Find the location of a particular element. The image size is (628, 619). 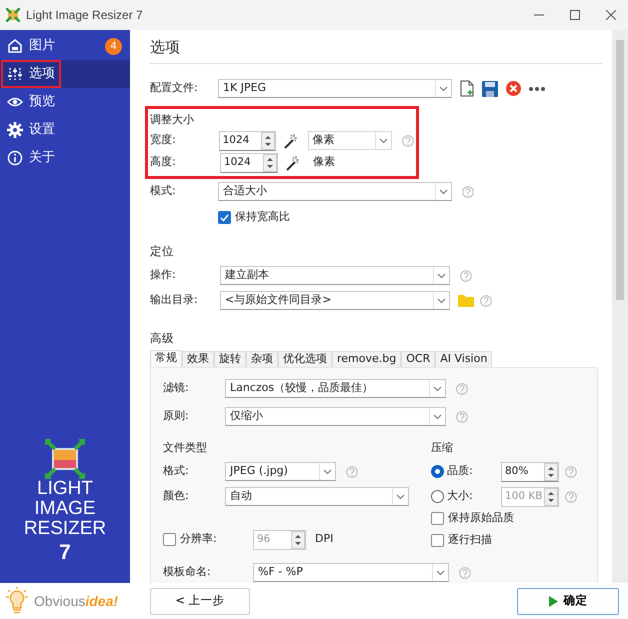

quality-spin-field: 80% is located at coordinates (530, 472).